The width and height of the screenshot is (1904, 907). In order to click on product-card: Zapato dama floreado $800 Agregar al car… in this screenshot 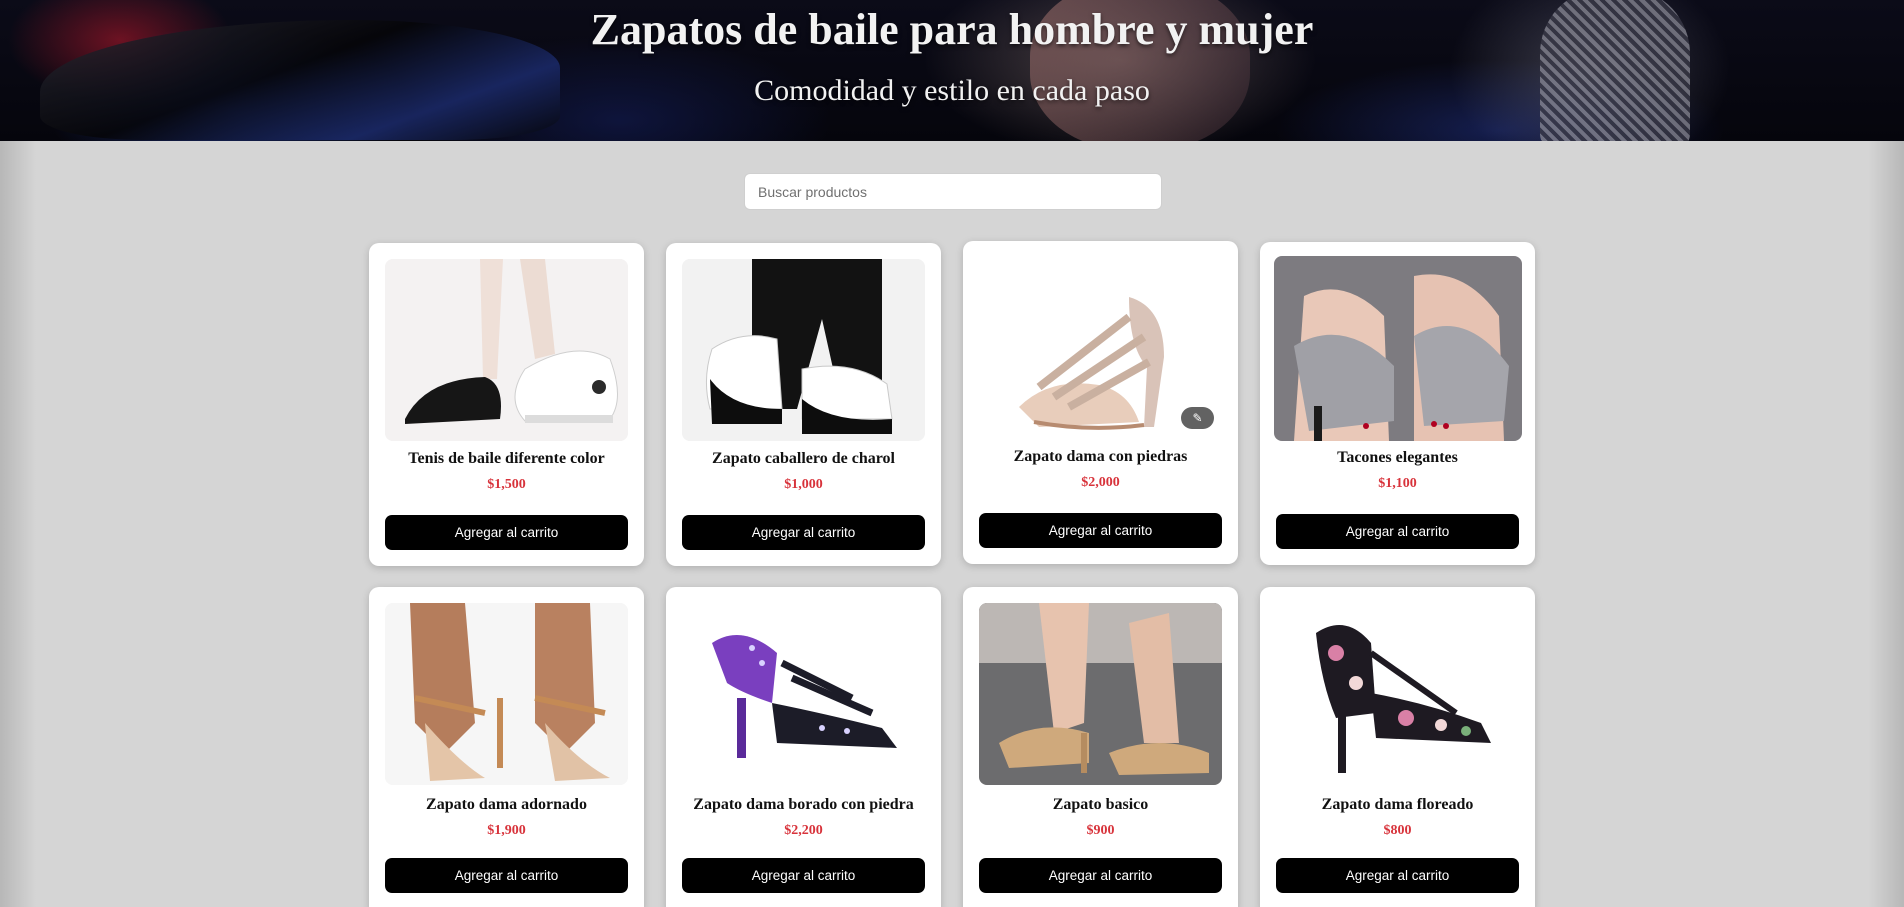, I will do `click(1397, 747)`.